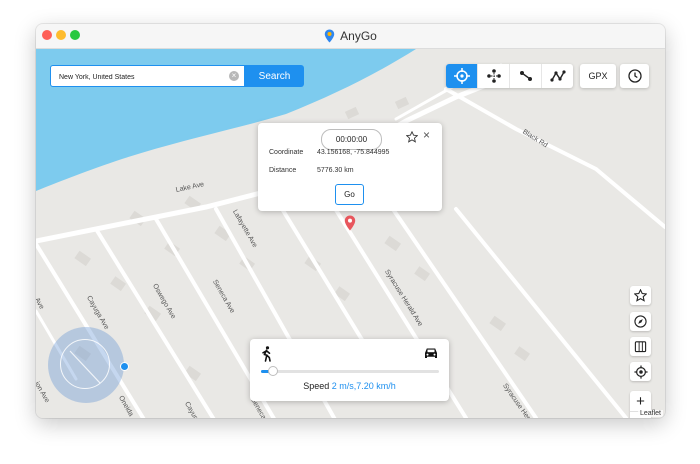  I want to click on multi-spot-route-icon, so click(557, 76).